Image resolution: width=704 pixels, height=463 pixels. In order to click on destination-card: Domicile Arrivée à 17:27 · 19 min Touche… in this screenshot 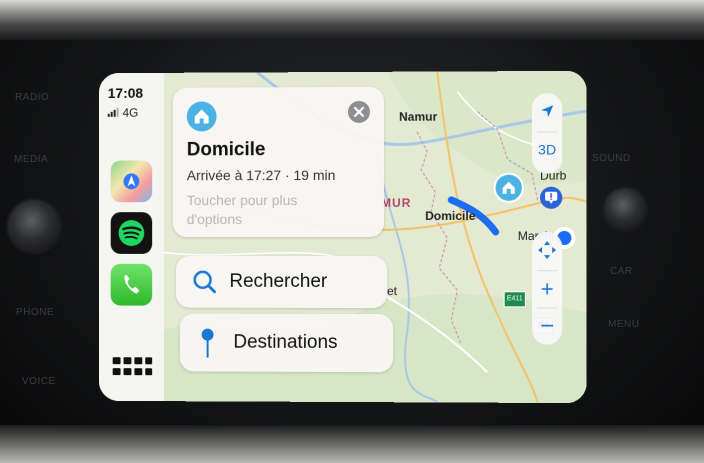, I will do `click(278, 161)`.